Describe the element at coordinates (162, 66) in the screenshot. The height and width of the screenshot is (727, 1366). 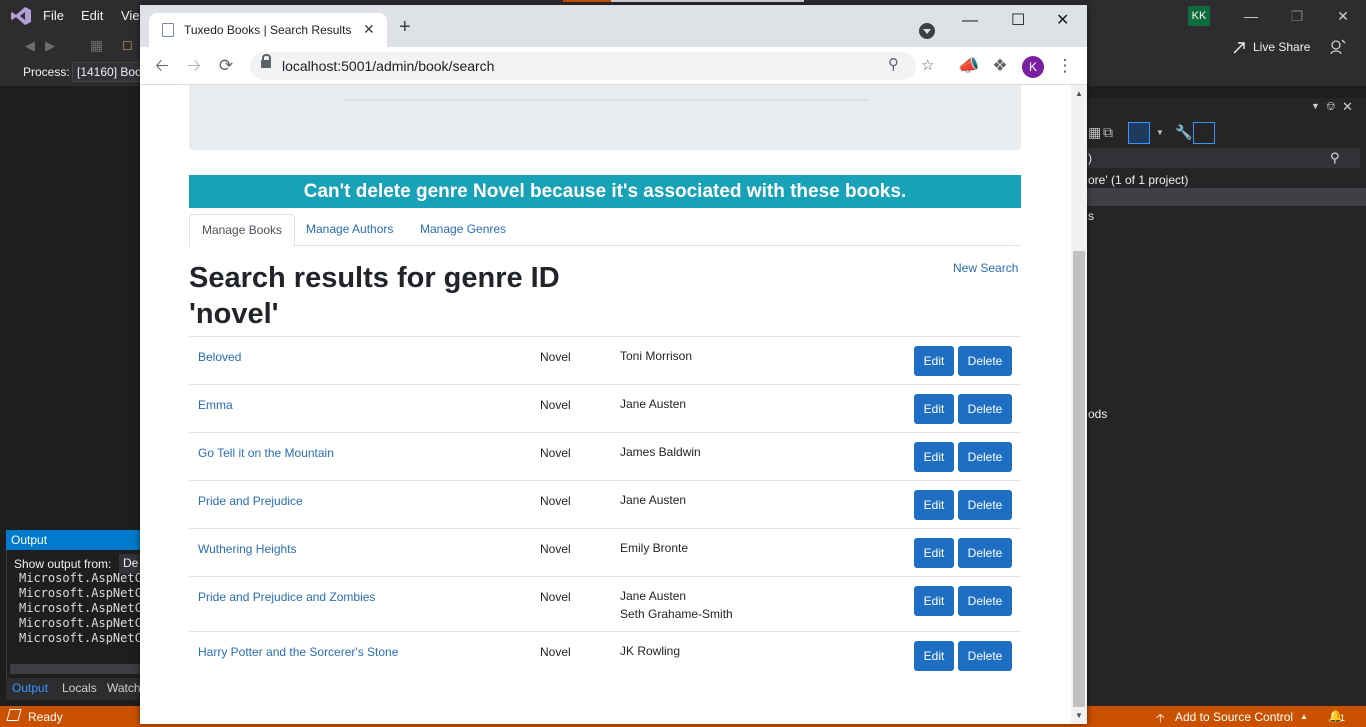
I see `back-icon: 🡠` at that location.